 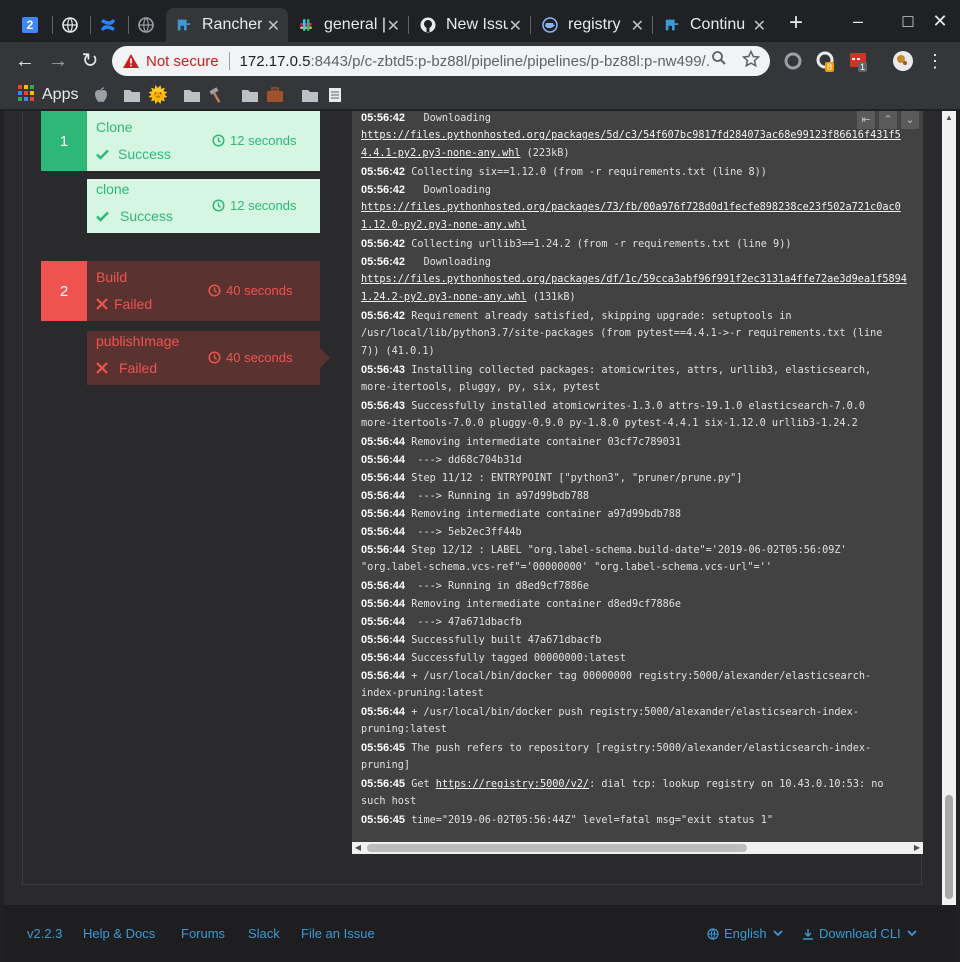 What do you see at coordinates (477, 24) in the screenshot?
I see `tab-title: New Issu` at bounding box center [477, 24].